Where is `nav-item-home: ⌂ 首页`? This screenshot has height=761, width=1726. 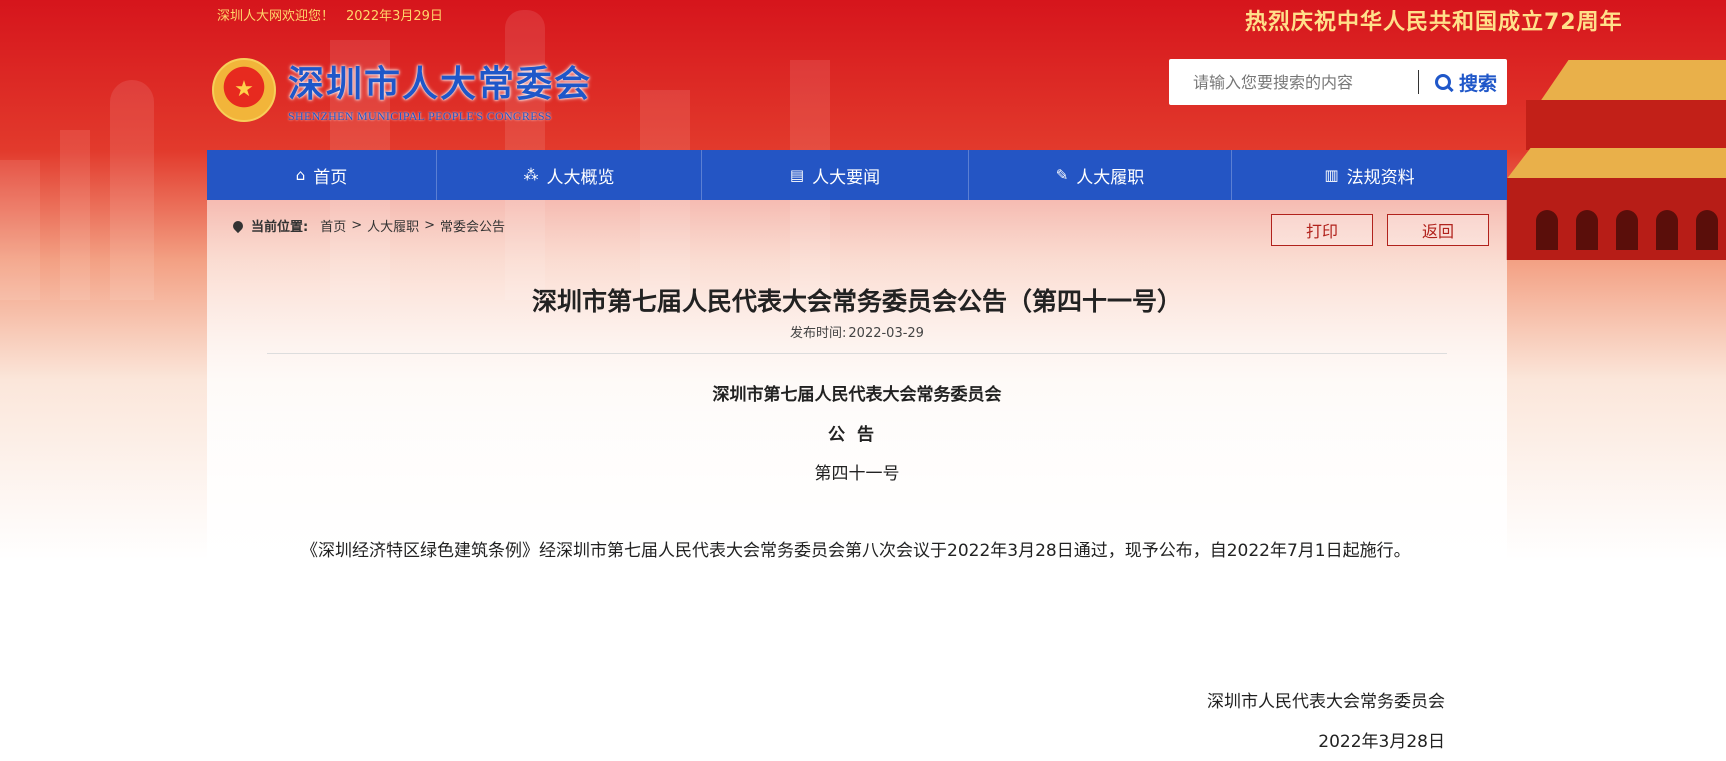 nav-item-home: ⌂ 首页 is located at coordinates (322, 175).